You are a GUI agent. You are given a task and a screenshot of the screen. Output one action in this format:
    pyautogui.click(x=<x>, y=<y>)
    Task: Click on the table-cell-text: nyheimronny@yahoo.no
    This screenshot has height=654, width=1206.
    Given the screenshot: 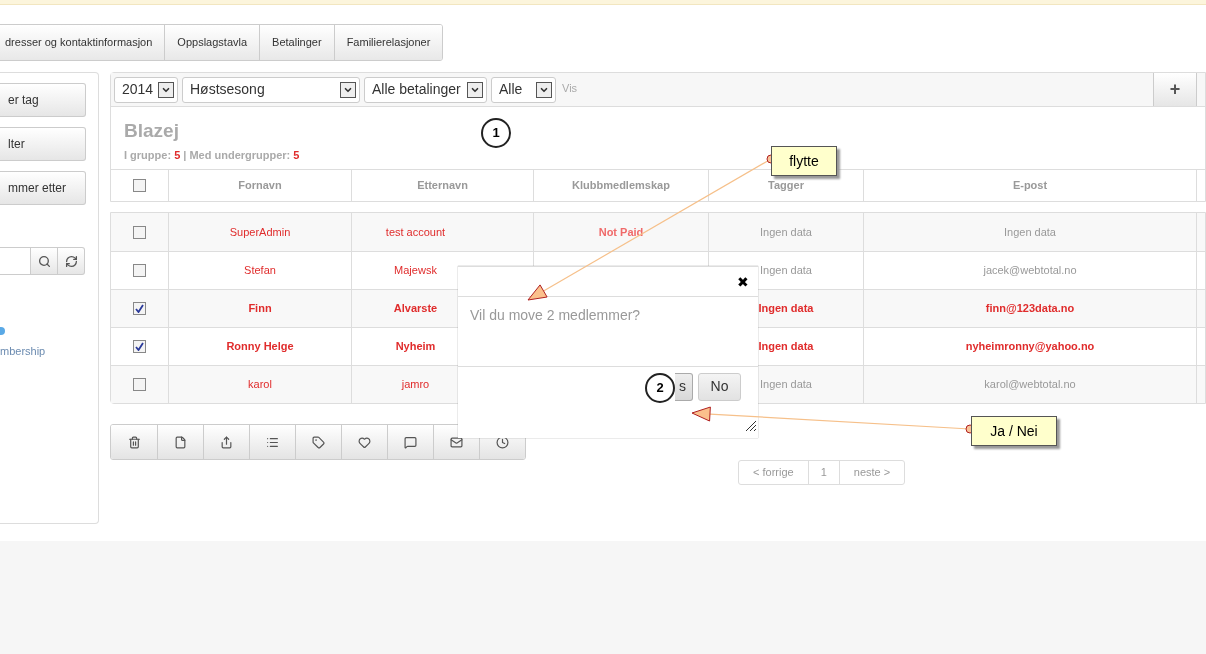 What is the action you would take?
    pyautogui.click(x=1030, y=347)
    